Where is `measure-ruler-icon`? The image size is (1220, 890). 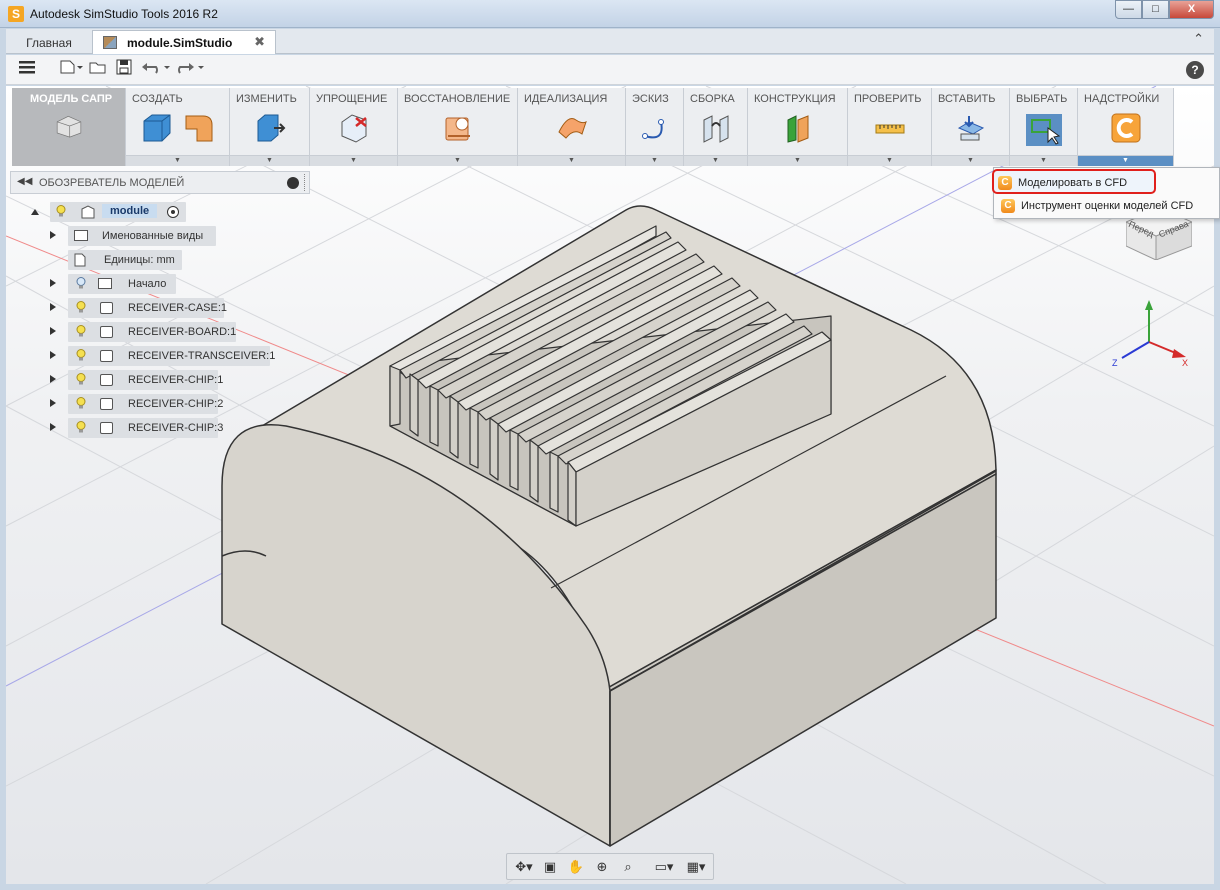 measure-ruler-icon is located at coordinates (890, 128).